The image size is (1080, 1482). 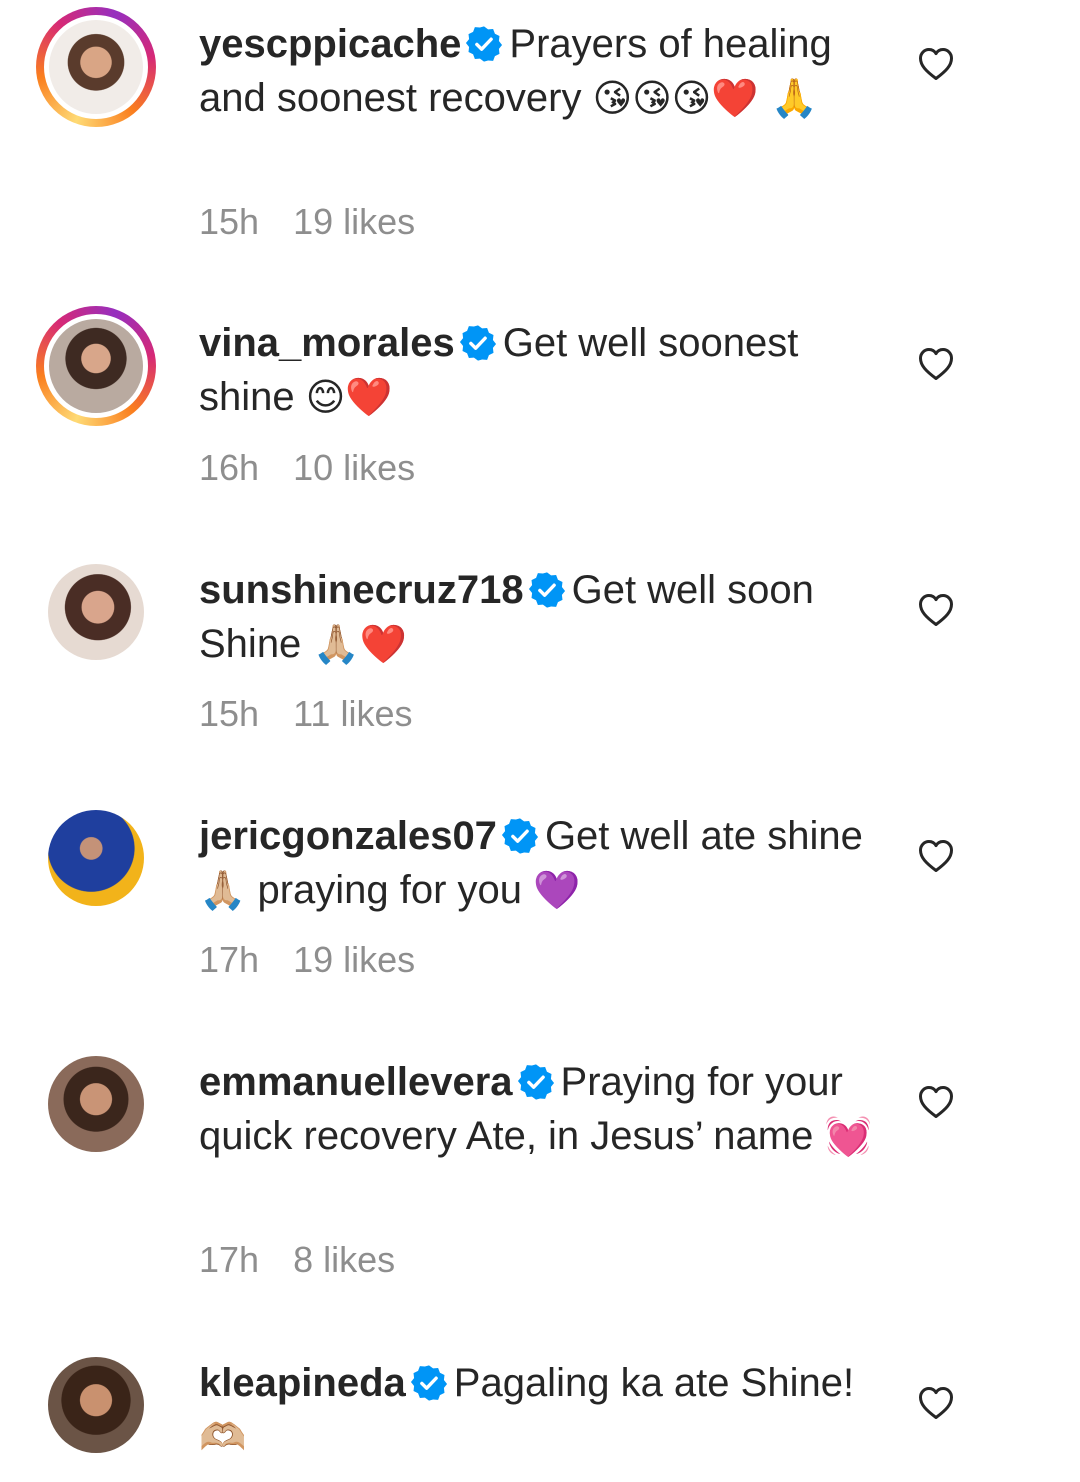 I want to click on comment-body: kleapineda Pagaling ka ate Shine! 🫶🏼, so click(x=544, y=1410).